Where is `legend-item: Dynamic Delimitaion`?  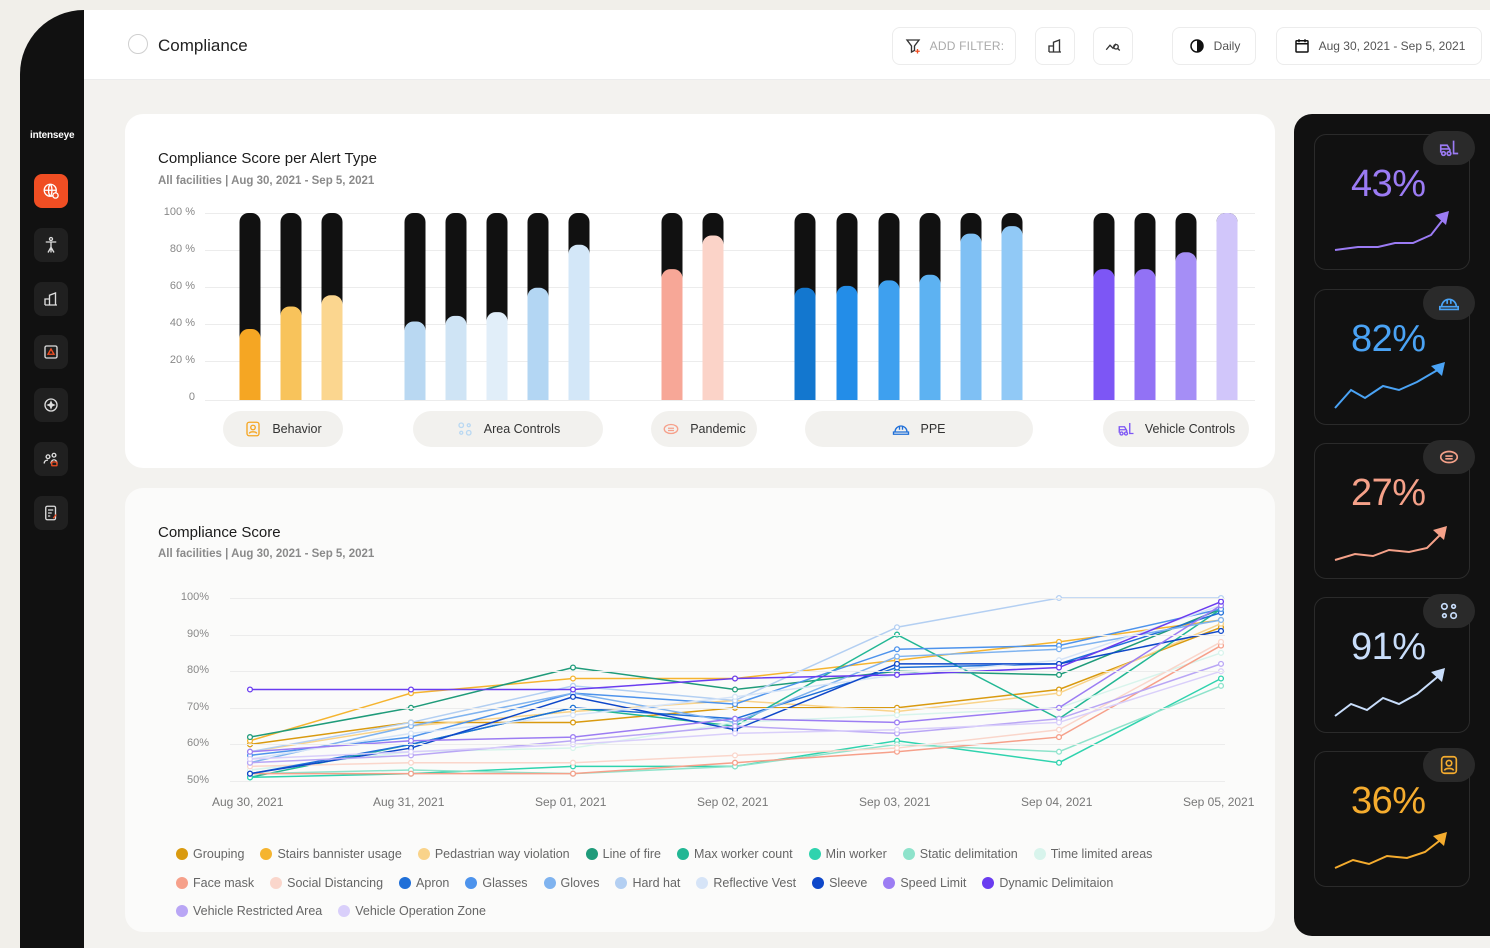 legend-item: Dynamic Delimitaion is located at coordinates (1047, 883).